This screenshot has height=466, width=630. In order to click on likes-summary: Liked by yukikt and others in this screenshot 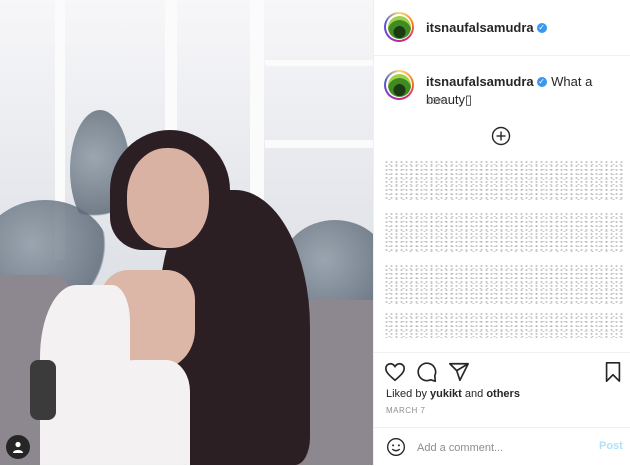, I will do `click(453, 394)`.